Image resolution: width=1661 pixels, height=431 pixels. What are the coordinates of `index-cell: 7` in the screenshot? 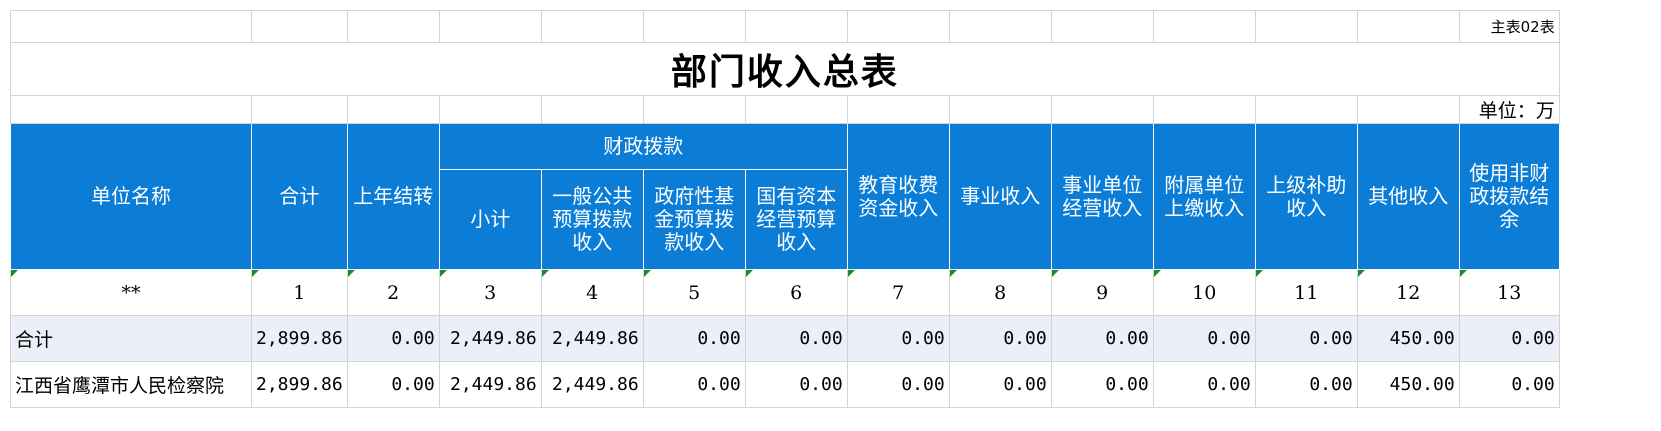 It's located at (898, 292).